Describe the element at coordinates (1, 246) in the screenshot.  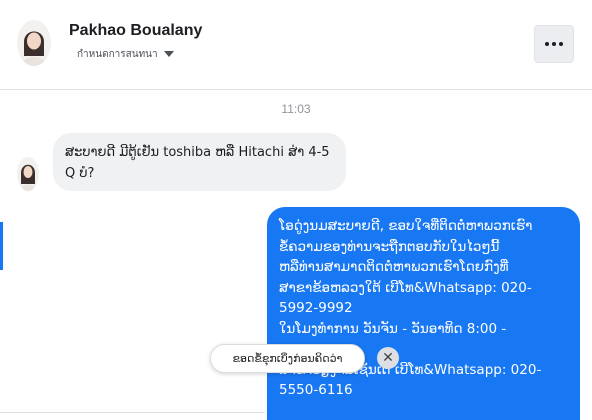
I see `left-accent-bar` at that location.